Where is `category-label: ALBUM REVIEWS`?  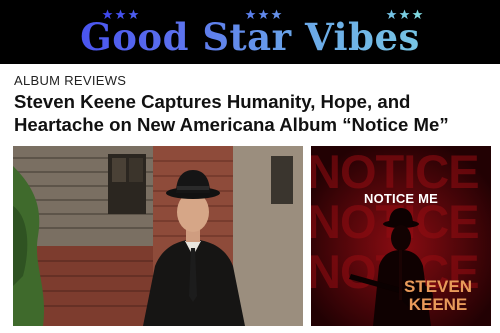
category-label: ALBUM REVIEWS is located at coordinates (70, 80).